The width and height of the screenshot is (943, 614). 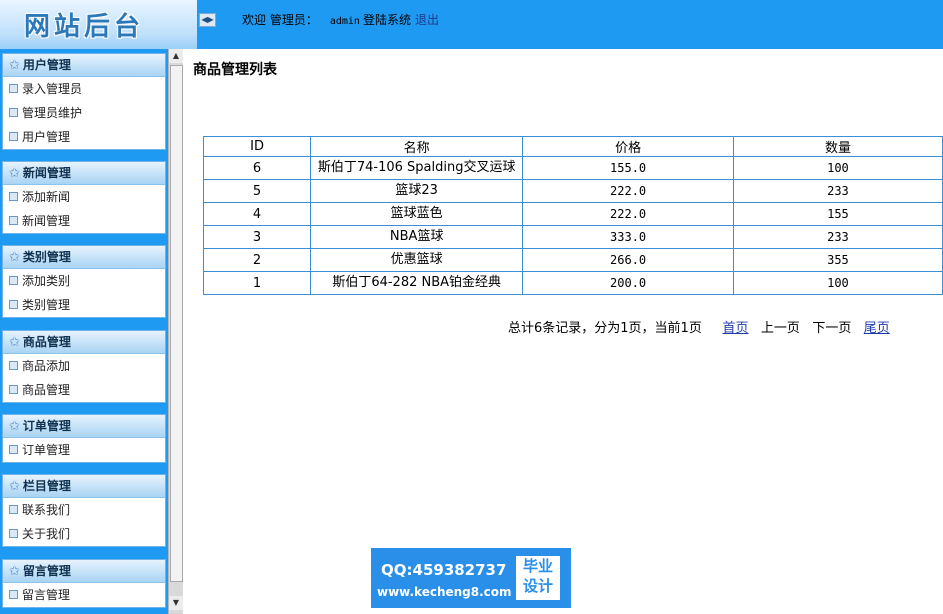 What do you see at coordinates (699, 326) in the screenshot?
I see `pagination: 总计6条记录，分为1页，当前1页 首页 上一页 下一页 尾页` at bounding box center [699, 326].